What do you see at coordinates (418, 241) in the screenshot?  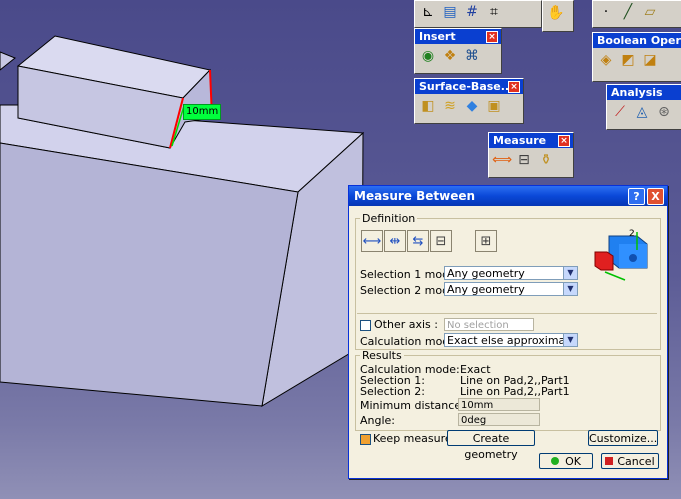 I see `measure-fan-mode-button: ⇆` at bounding box center [418, 241].